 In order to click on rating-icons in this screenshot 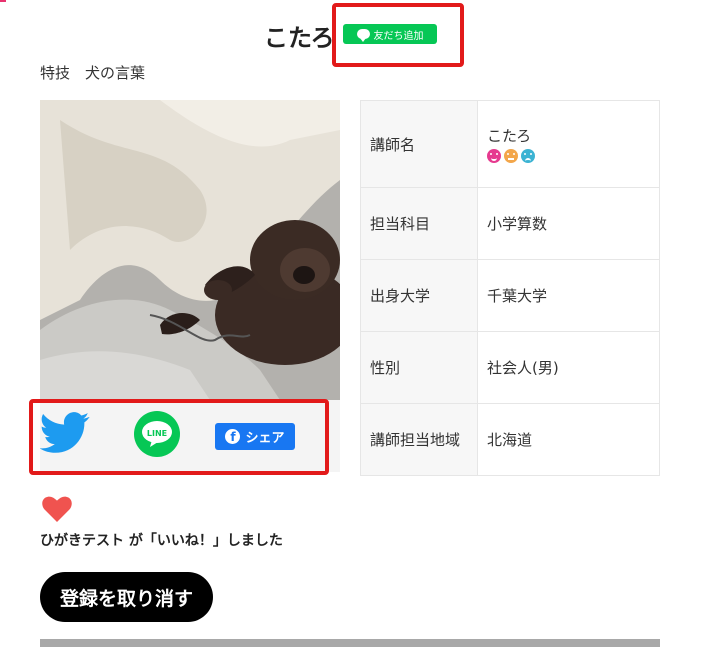, I will do `click(572, 156)`.